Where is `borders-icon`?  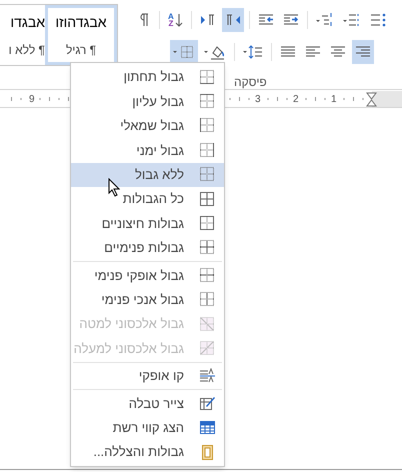 borders-icon is located at coordinates (184, 52).